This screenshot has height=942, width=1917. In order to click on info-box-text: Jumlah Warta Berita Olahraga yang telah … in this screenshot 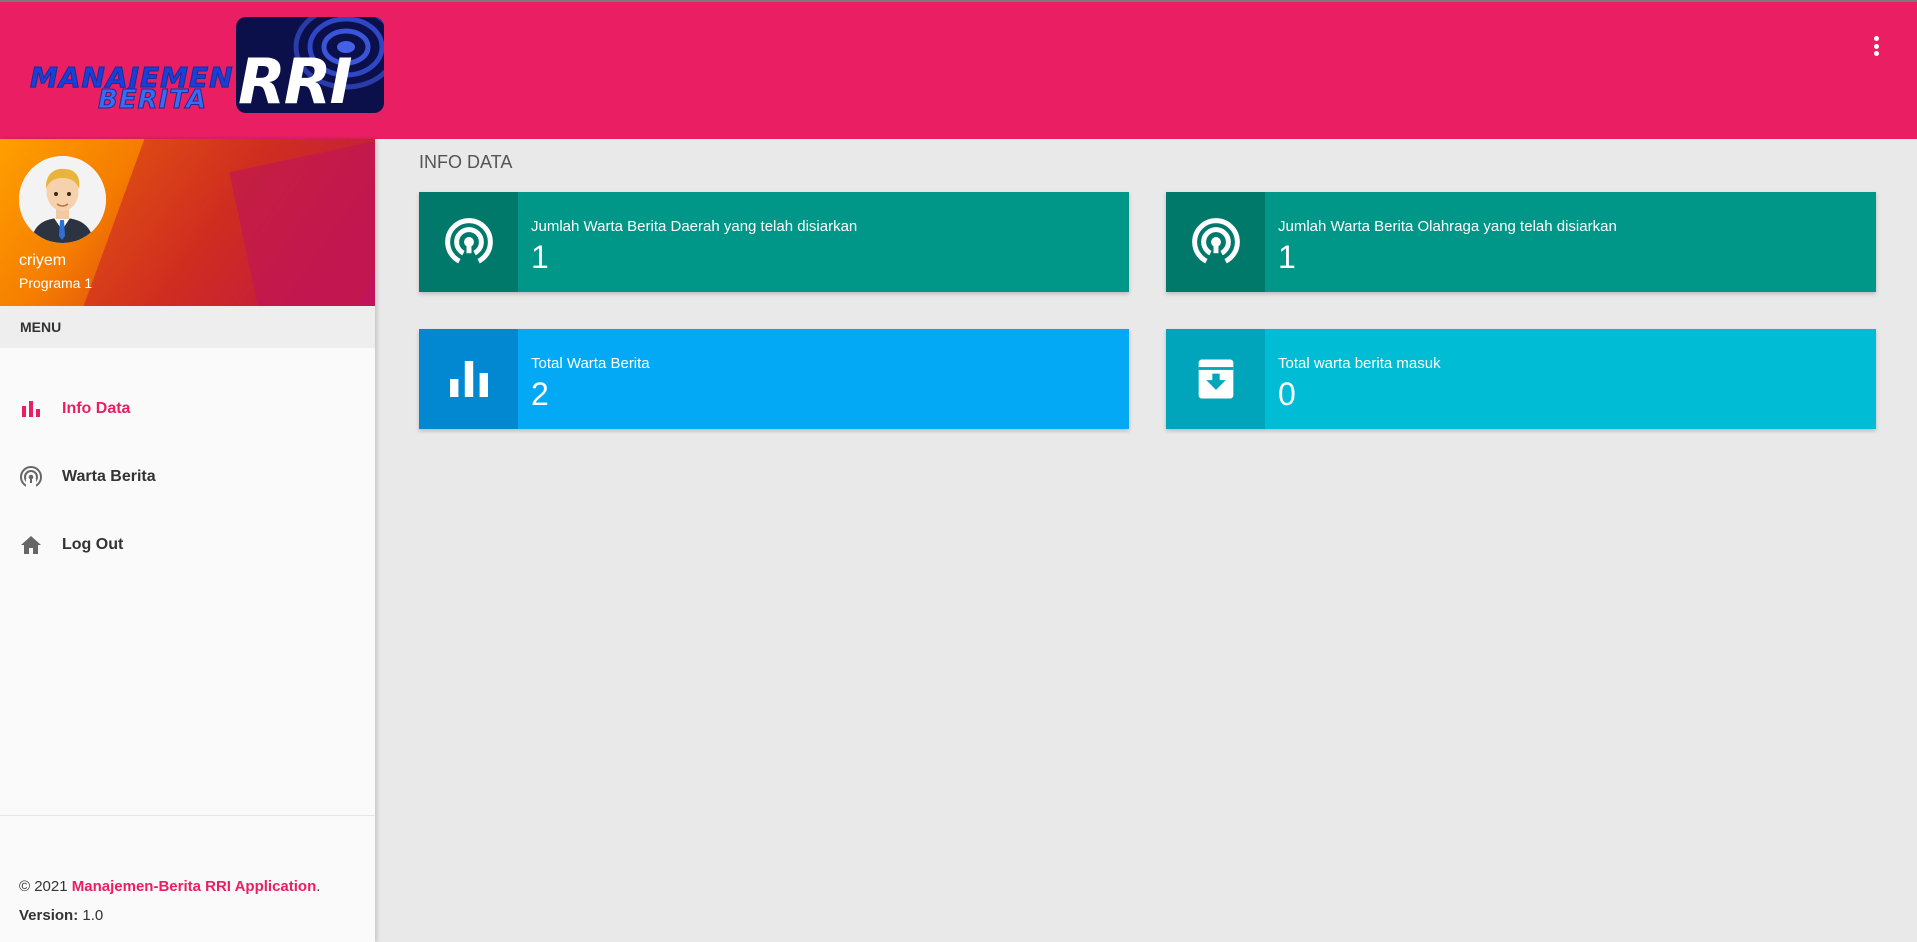, I will do `click(1447, 226)`.